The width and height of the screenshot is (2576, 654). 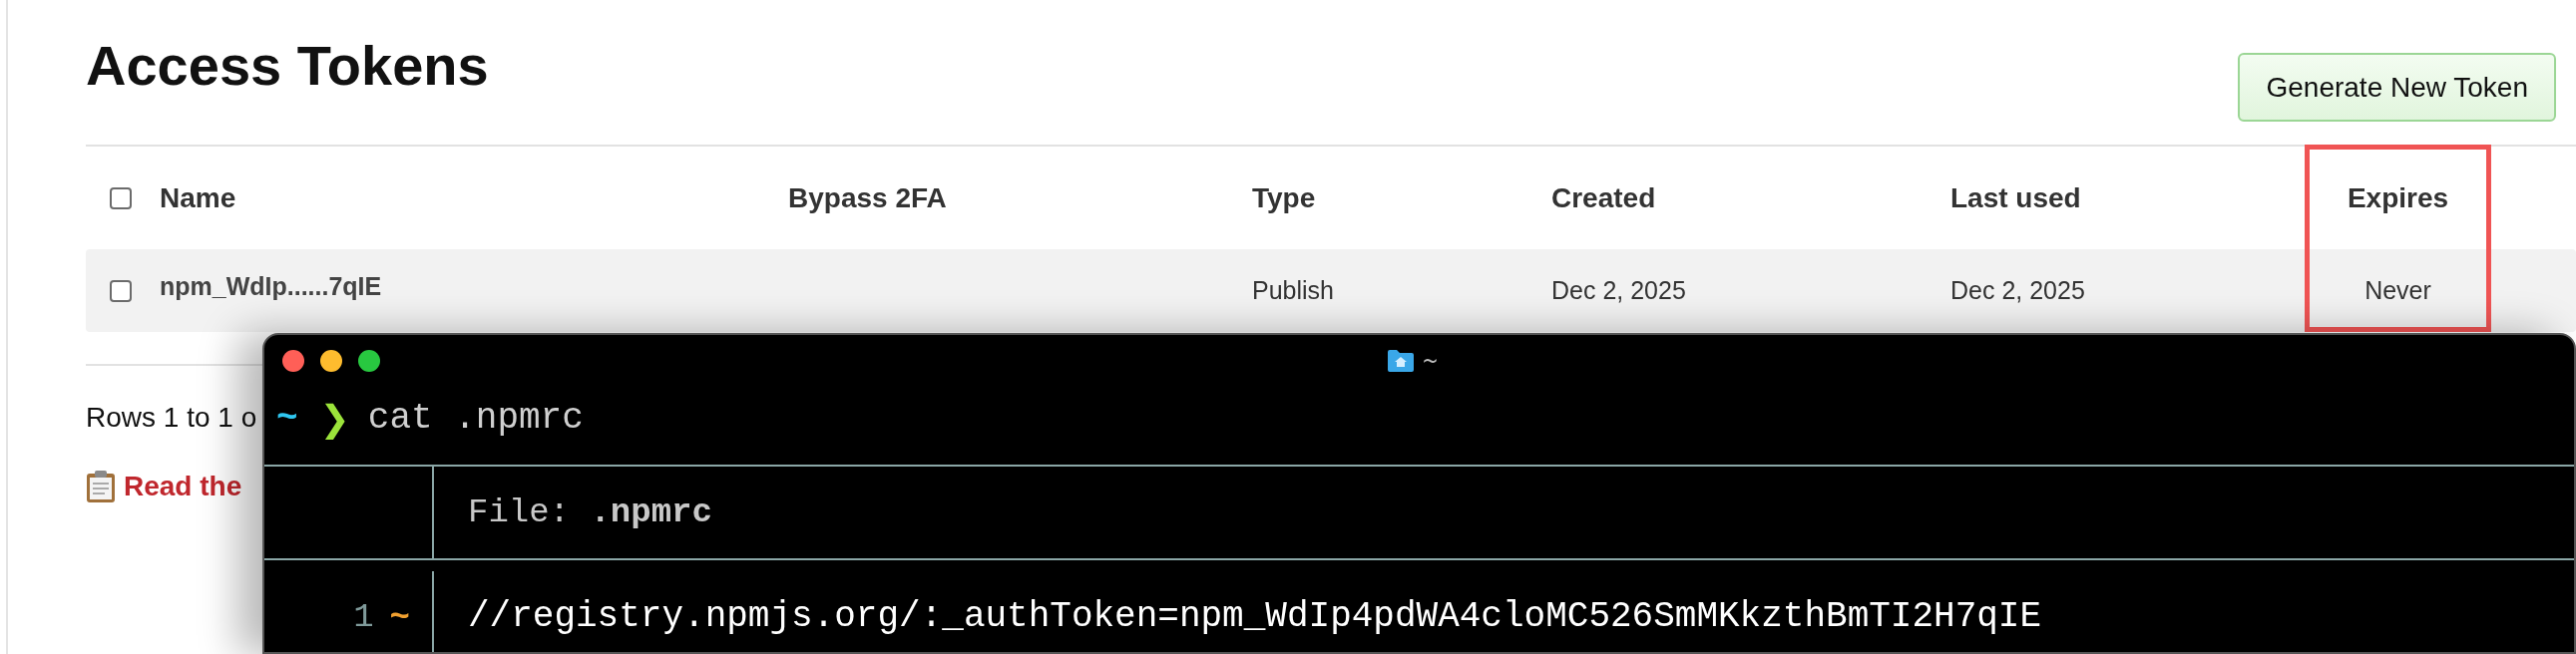 What do you see at coordinates (171, 418) in the screenshot?
I see `rows-summary: Rows 1 to 1 o` at bounding box center [171, 418].